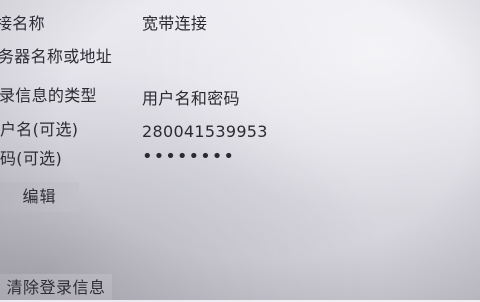 The image size is (480, 302). What do you see at coordinates (240, 24) in the screenshot?
I see `connection-name-row: 接名称 宽带连接` at bounding box center [240, 24].